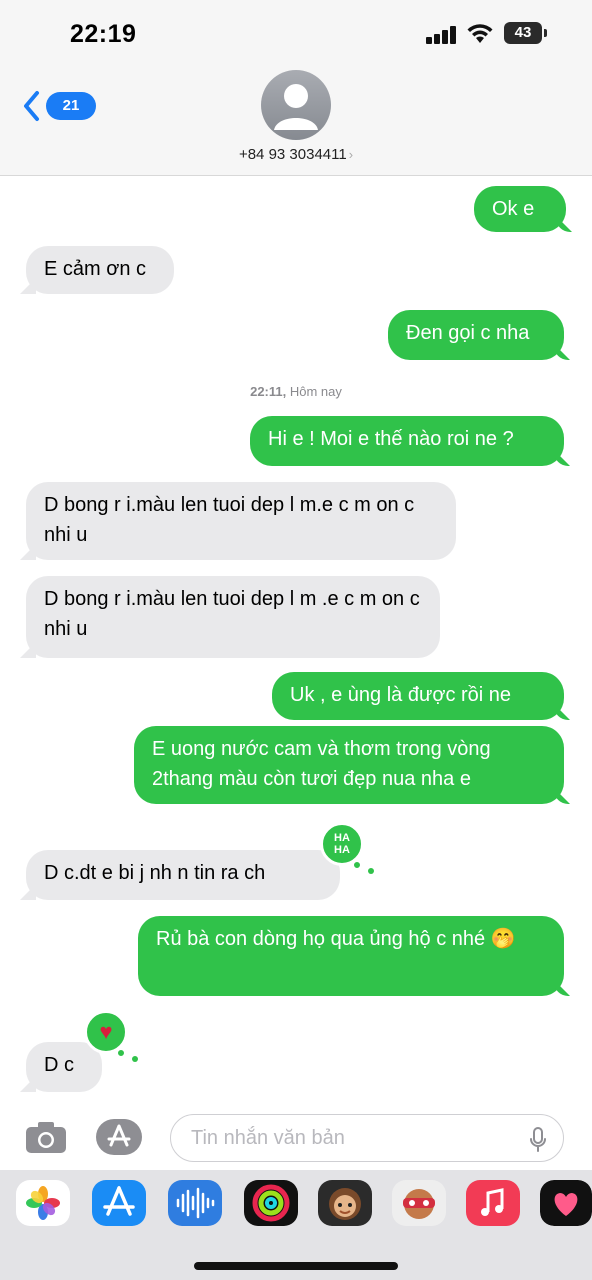 Image resolution: width=592 pixels, height=1280 pixels. What do you see at coordinates (296, 35) in the screenshot?
I see `status-bar: 22:19 43` at bounding box center [296, 35].